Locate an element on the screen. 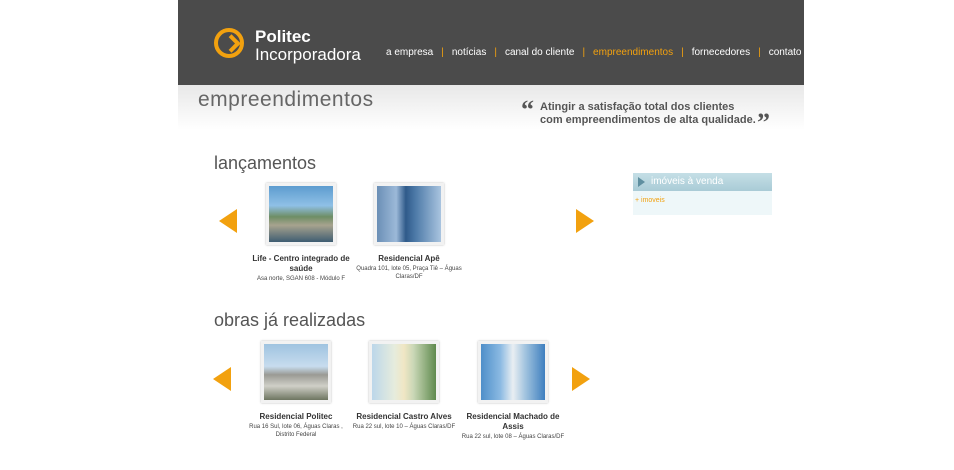  property-title: Residencial Politec is located at coordinates (296, 417).